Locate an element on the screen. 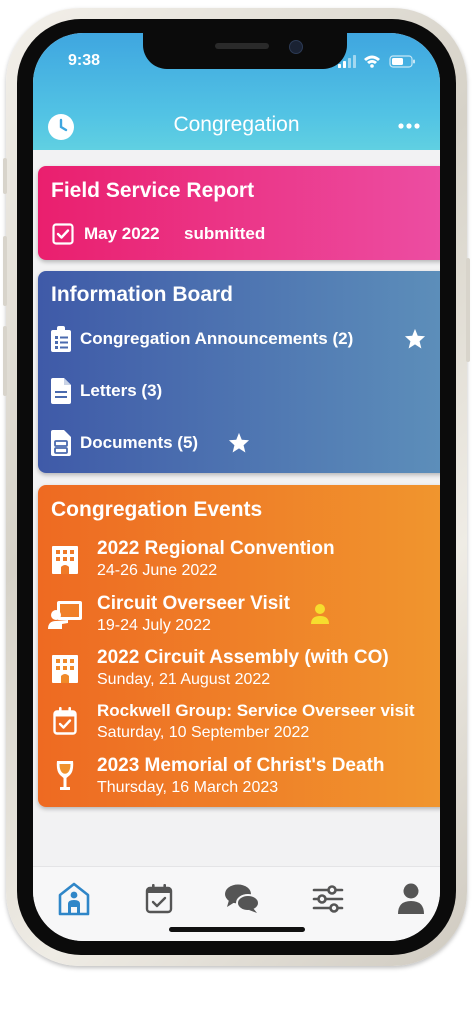 The width and height of the screenshot is (473, 1024). event-date: Thursday, 16 March 2023 is located at coordinates (188, 787).